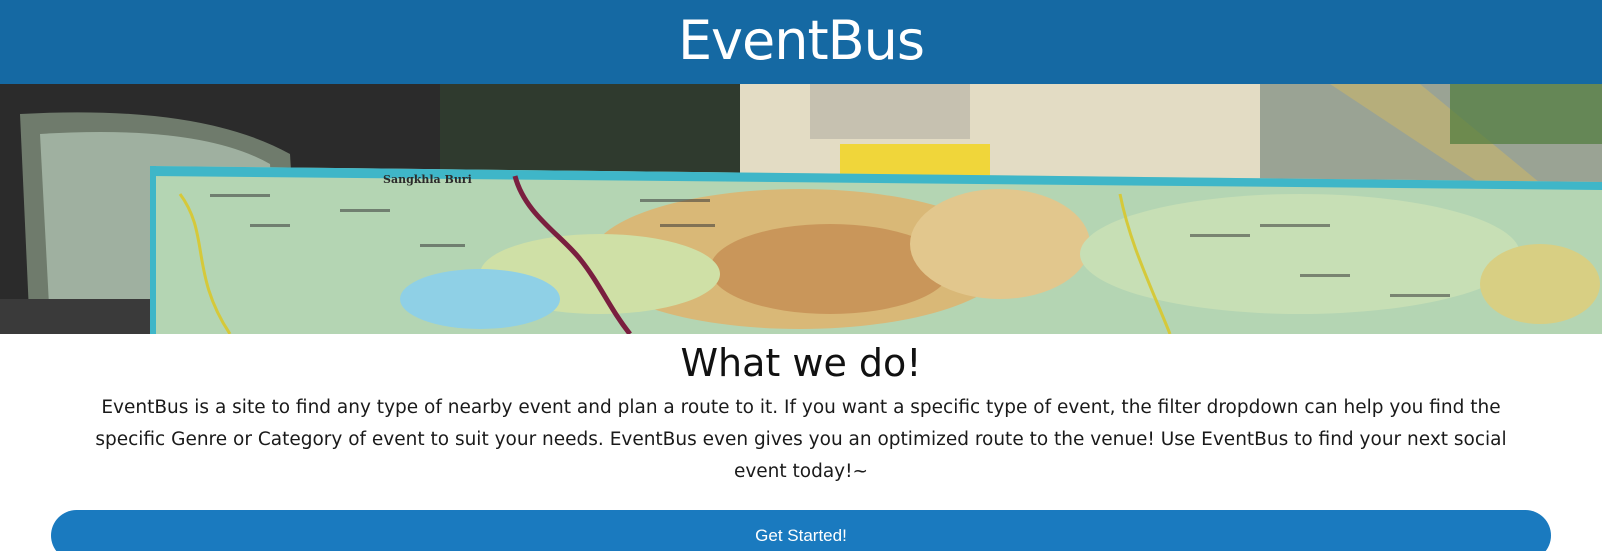 This screenshot has height=551, width=1602. Describe the element at coordinates (801, 530) in the screenshot. I see `get-started-button: Get Started!` at that location.